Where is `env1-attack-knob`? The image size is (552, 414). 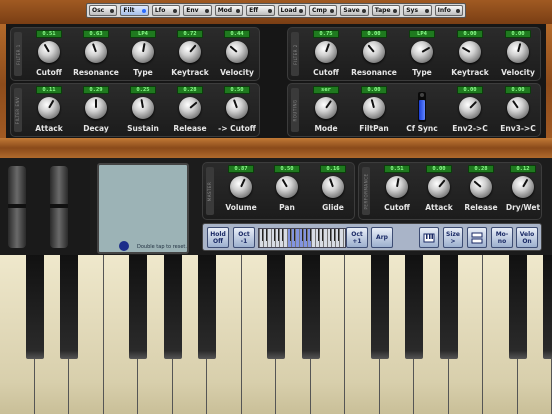 env1-attack-knob is located at coordinates (49, 108).